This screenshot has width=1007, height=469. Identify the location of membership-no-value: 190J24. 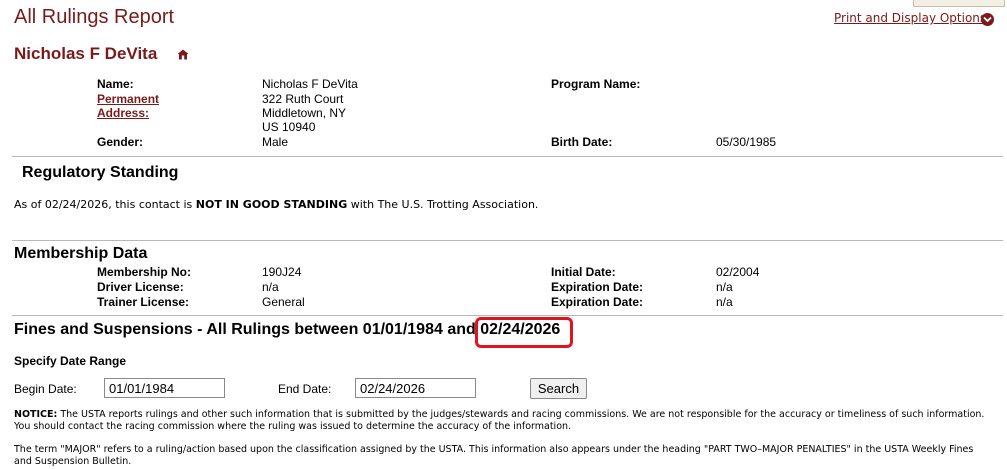
(282, 272).